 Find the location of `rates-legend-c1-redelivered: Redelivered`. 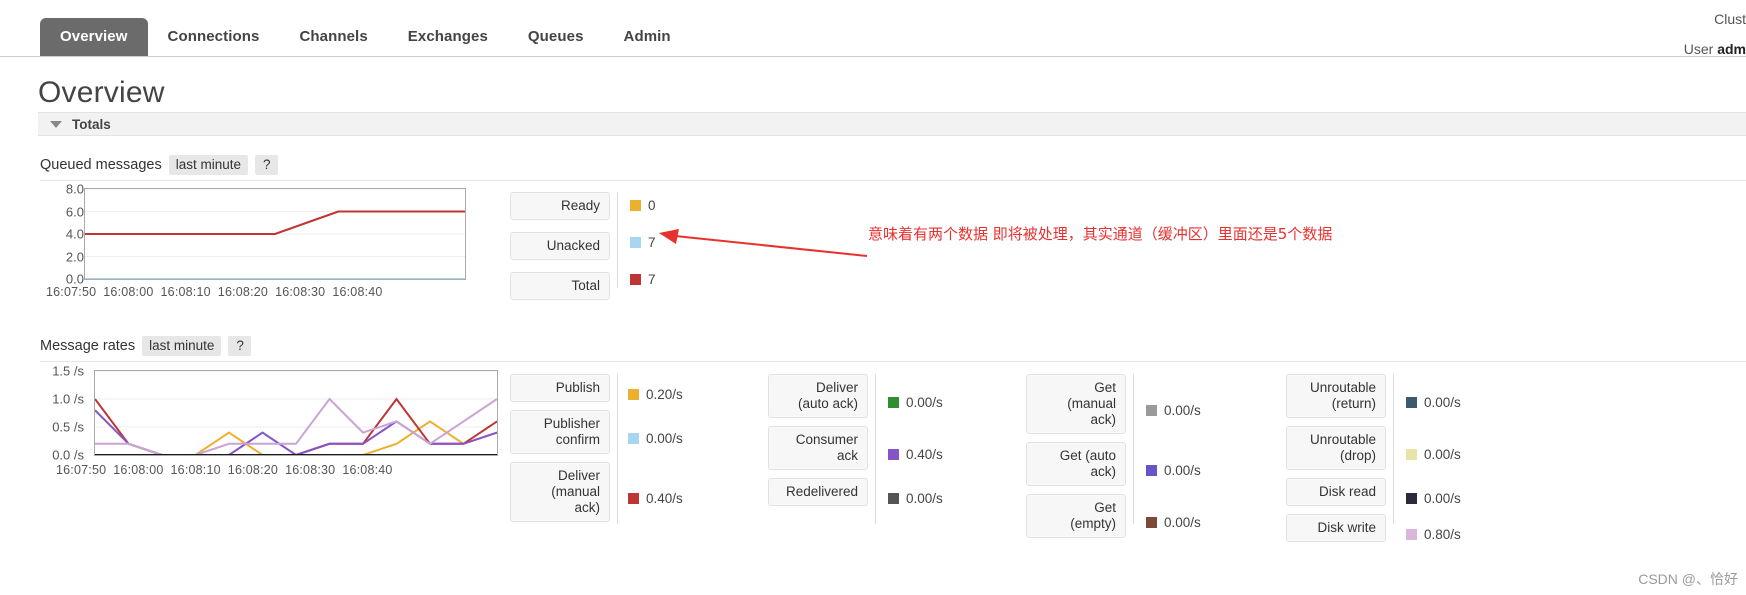

rates-legend-c1-redelivered: Redelivered is located at coordinates (818, 492).